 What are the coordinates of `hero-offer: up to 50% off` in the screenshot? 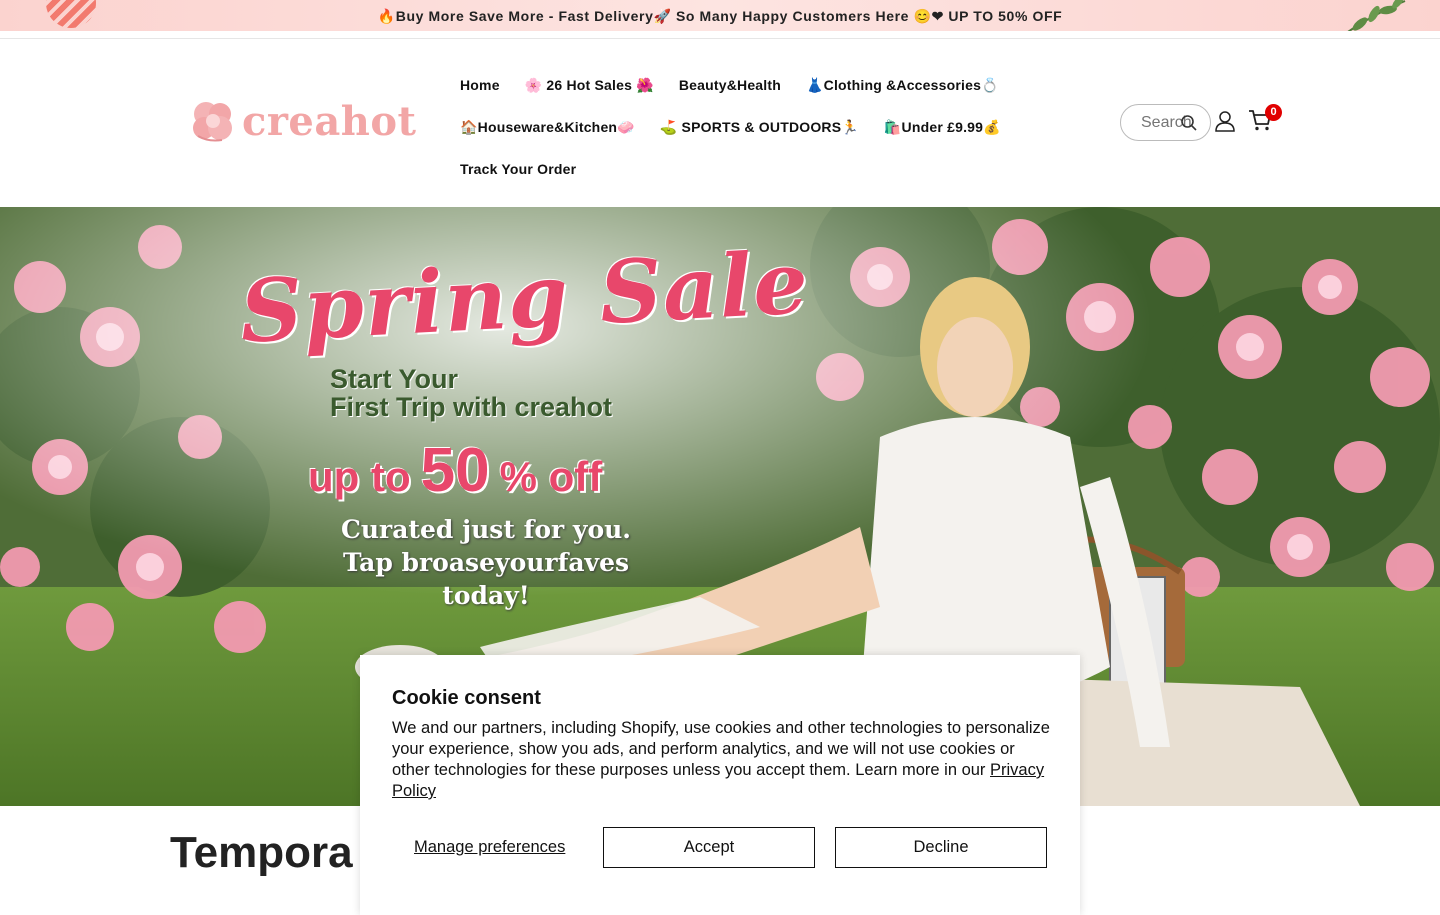 It's located at (455, 470).